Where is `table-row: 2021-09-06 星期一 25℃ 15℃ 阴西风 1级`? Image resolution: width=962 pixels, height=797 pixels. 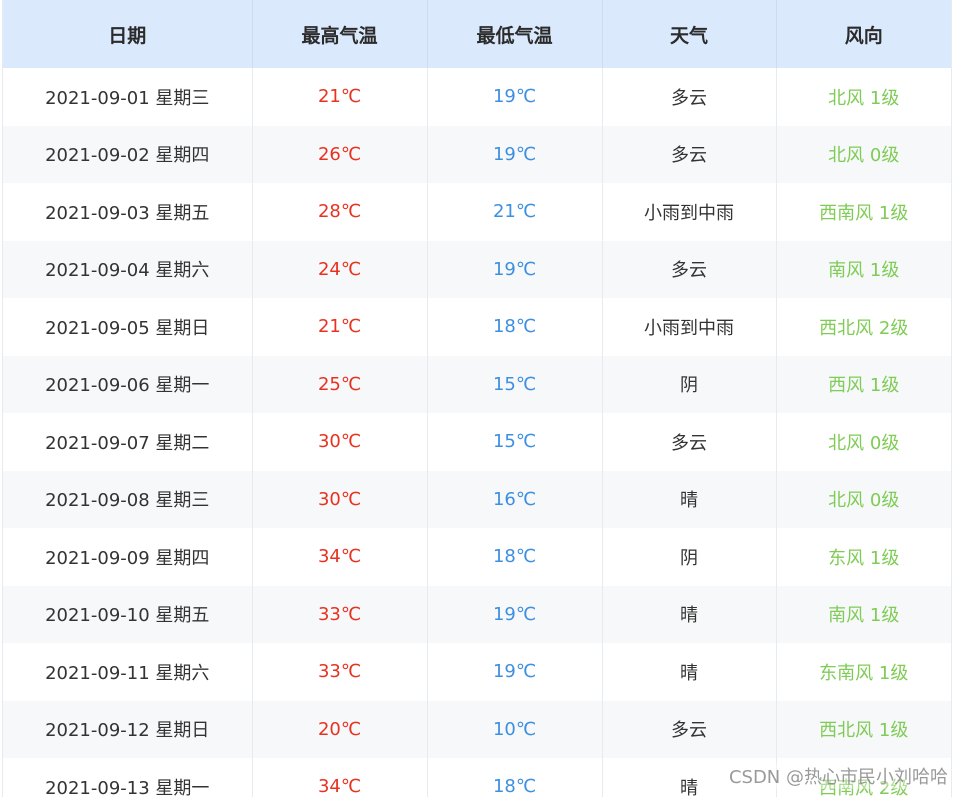 table-row: 2021-09-06 星期一 25℃ 15℃ 阴西风 1级 is located at coordinates (477, 384).